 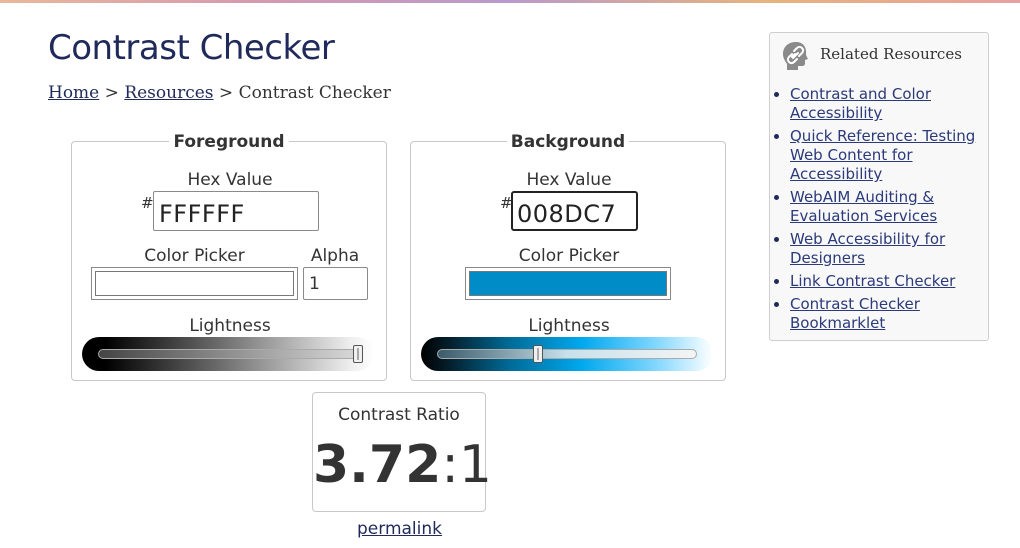 I want to click on foreground-lightness-thumb, so click(x=358, y=354).